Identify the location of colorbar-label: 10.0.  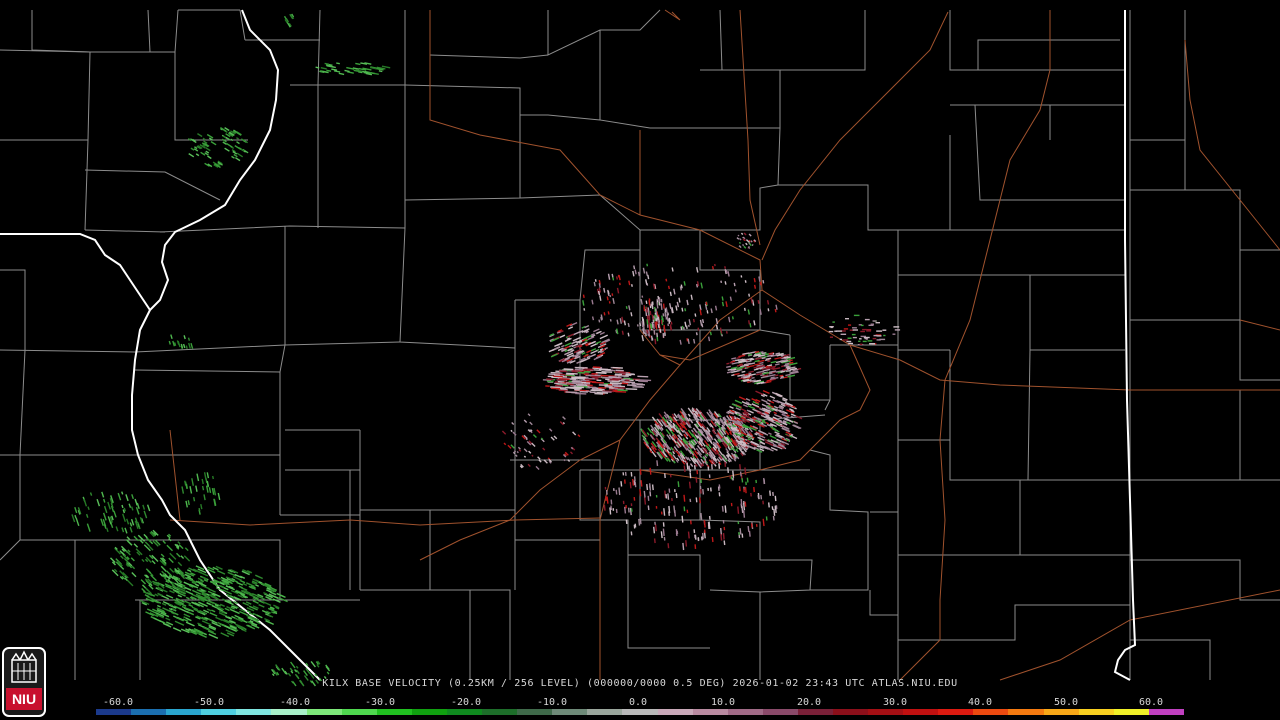
(723, 702).